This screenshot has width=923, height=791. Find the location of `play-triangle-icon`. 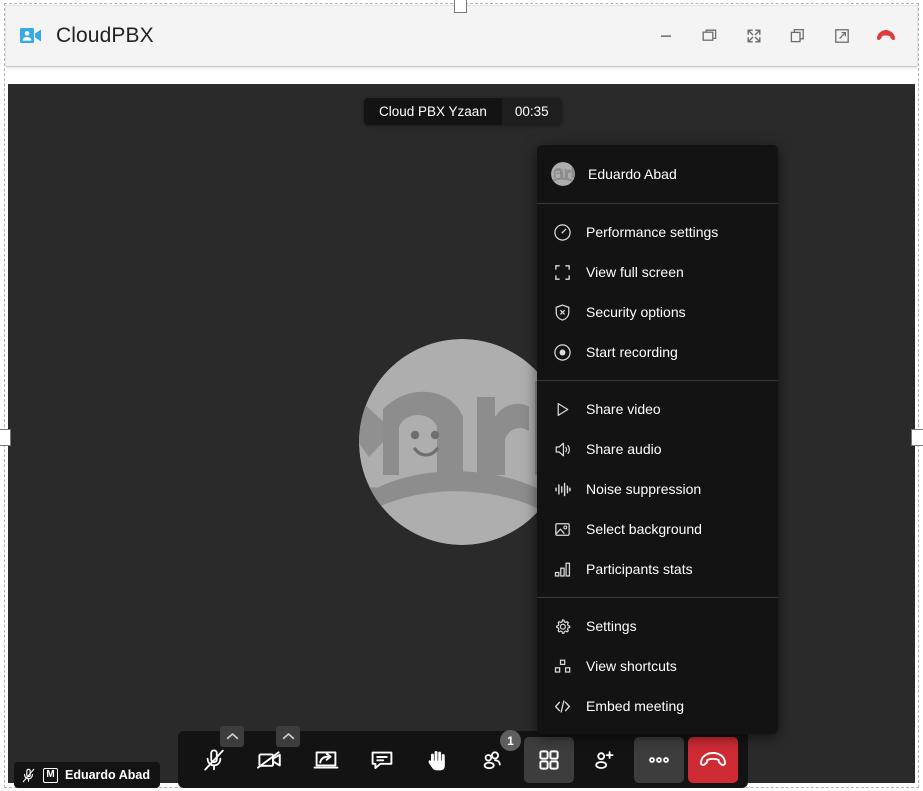

play-triangle-icon is located at coordinates (562, 409).